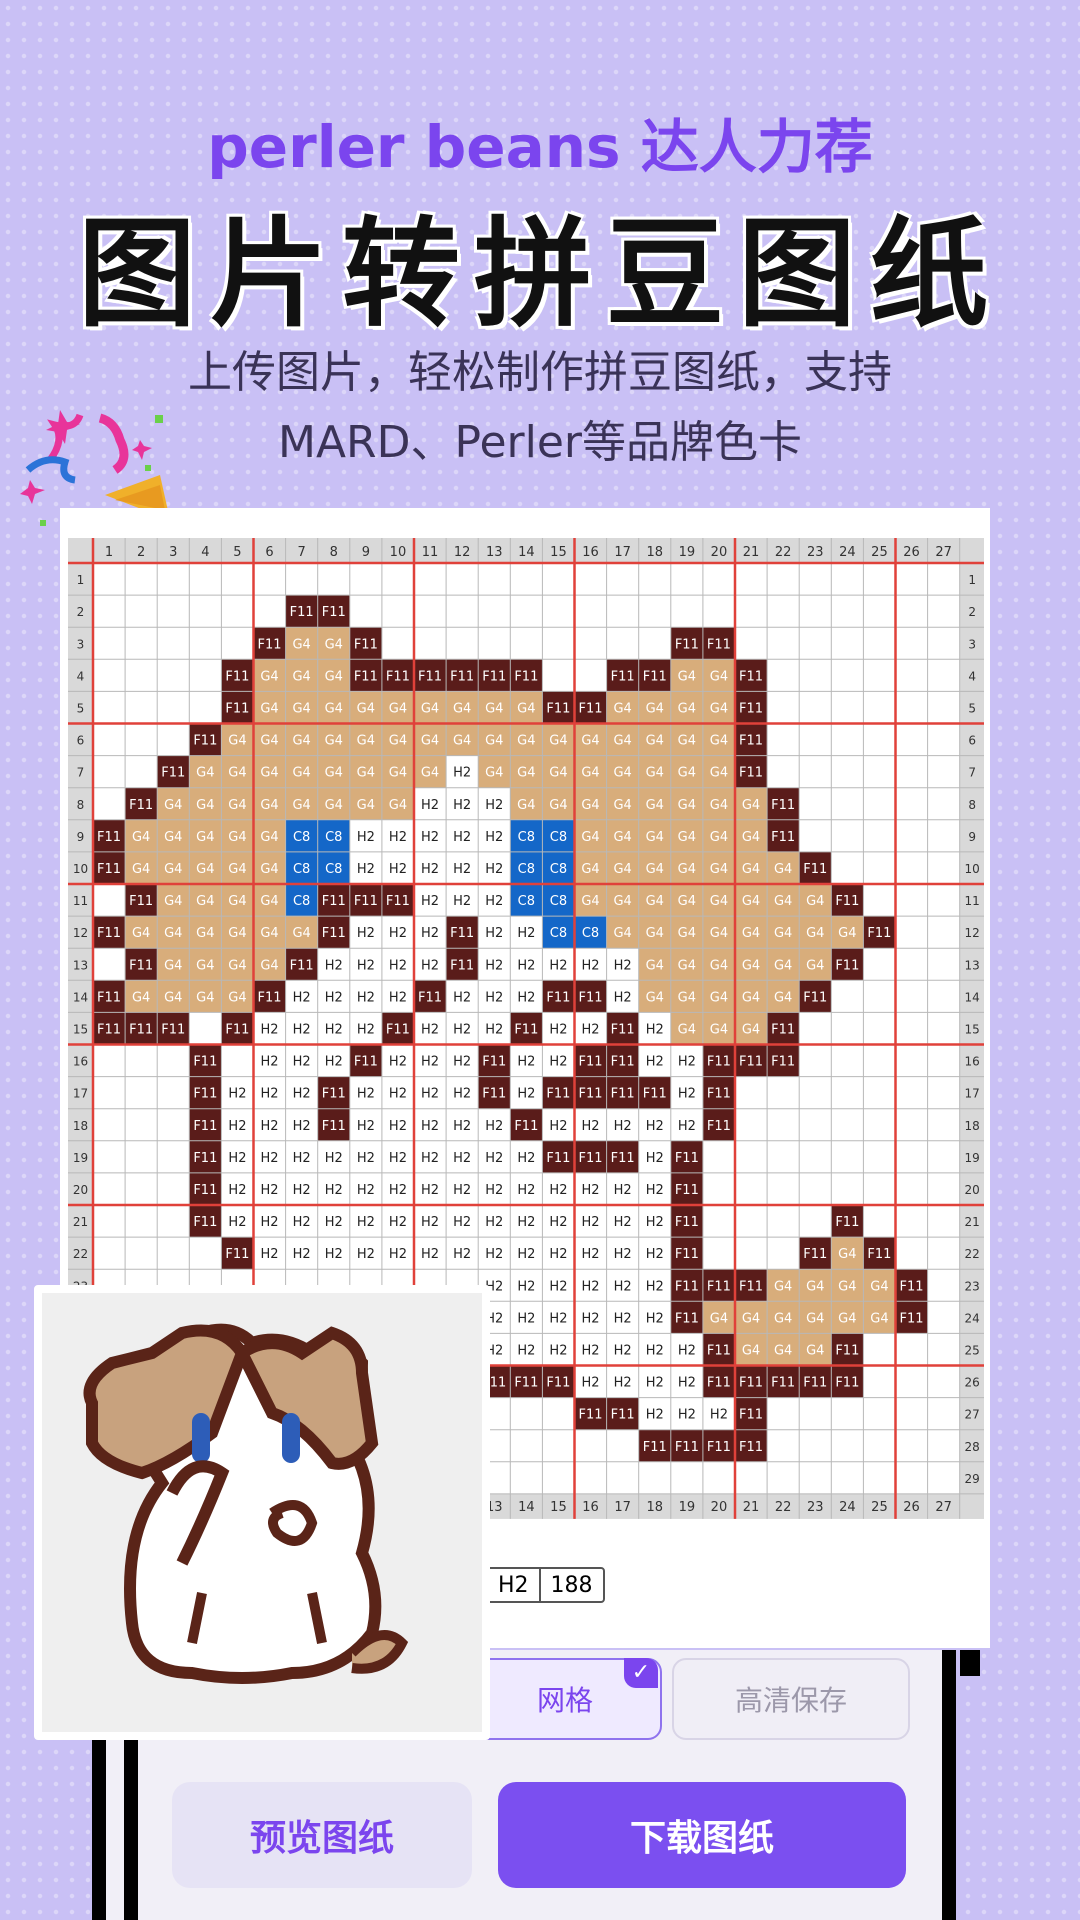  I want to click on column-label: 26, so click(911, 1507).